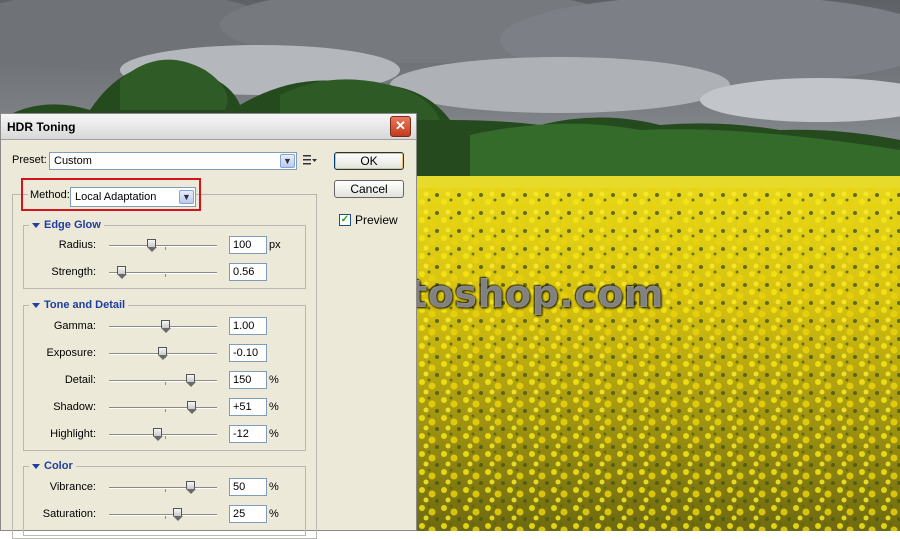 This screenshot has height=539, width=900. I want to click on slider-row-highlight: Highlight: -12%, so click(151, 435).